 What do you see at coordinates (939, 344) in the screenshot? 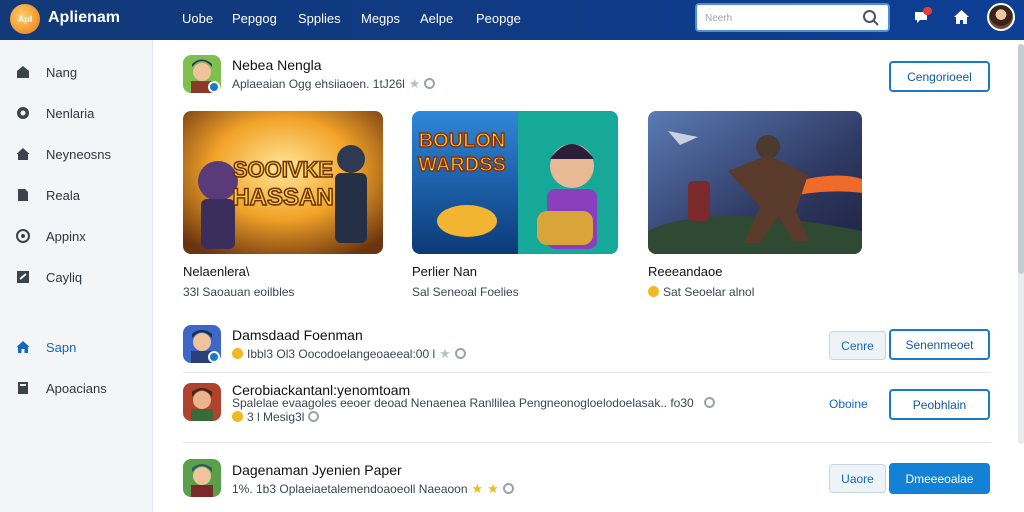
I see `list-item-primary-button: Senenmeoet` at bounding box center [939, 344].